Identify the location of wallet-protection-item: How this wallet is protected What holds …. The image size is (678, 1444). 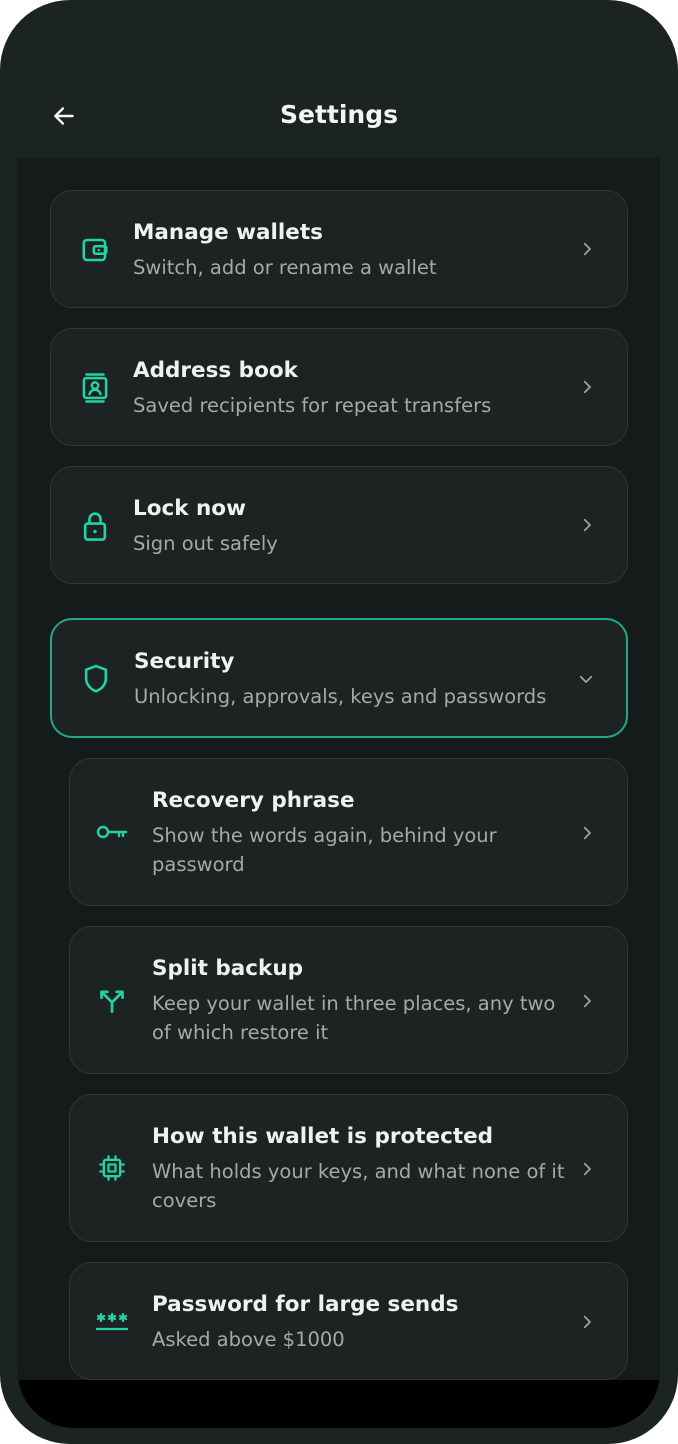
(348, 1168).